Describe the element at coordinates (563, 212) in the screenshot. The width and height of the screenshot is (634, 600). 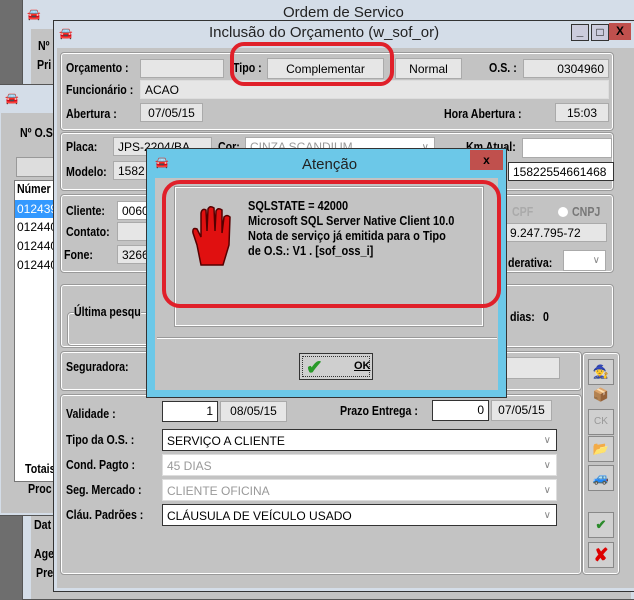
I see `cnpj-radio-icon` at that location.